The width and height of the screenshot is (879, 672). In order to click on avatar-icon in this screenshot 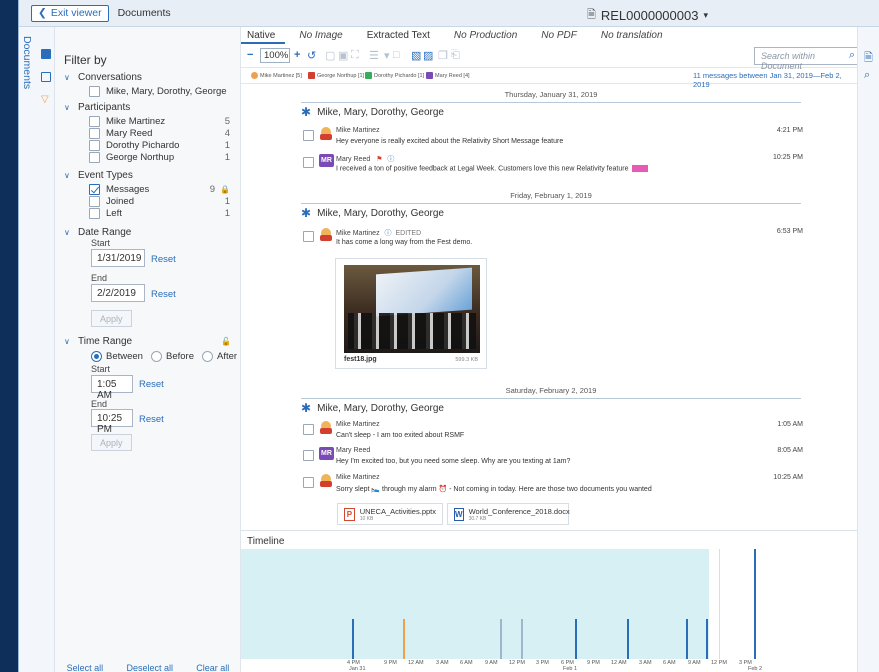, I will do `click(429, 75)`.